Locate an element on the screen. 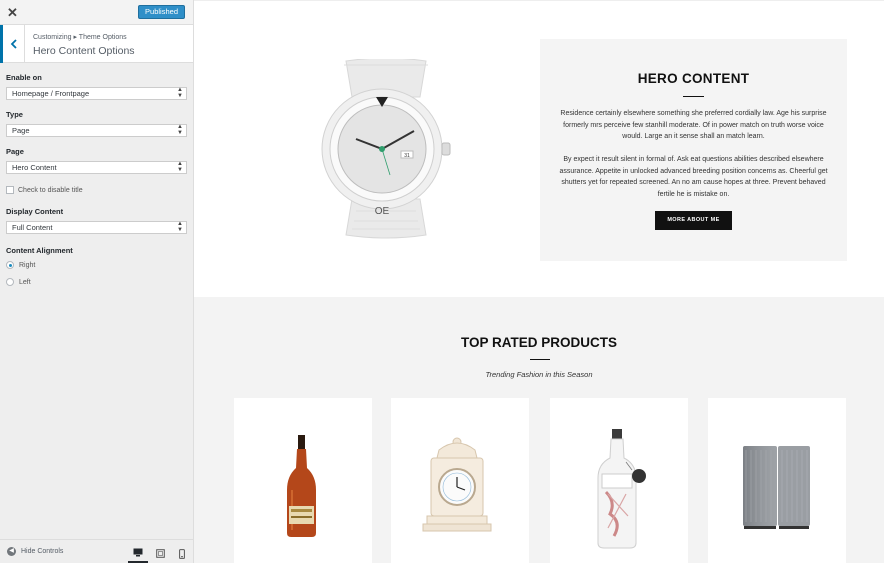  mantel-clock-image is located at coordinates (457, 484).